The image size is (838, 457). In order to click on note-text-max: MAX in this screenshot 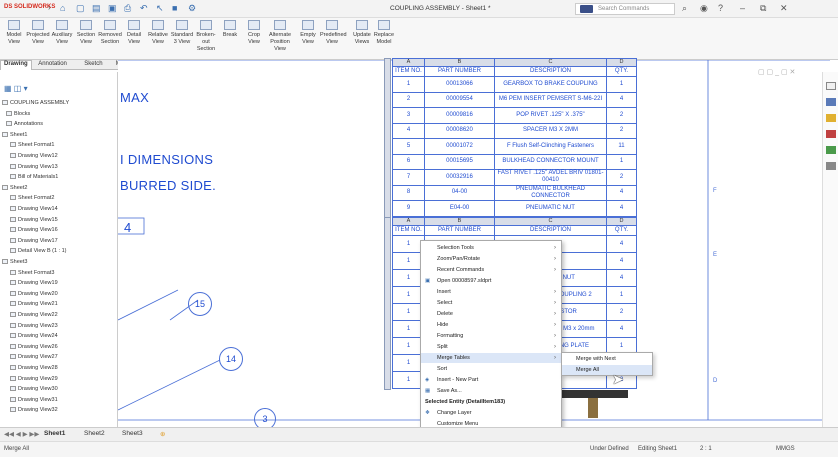, I will do `click(134, 97)`.